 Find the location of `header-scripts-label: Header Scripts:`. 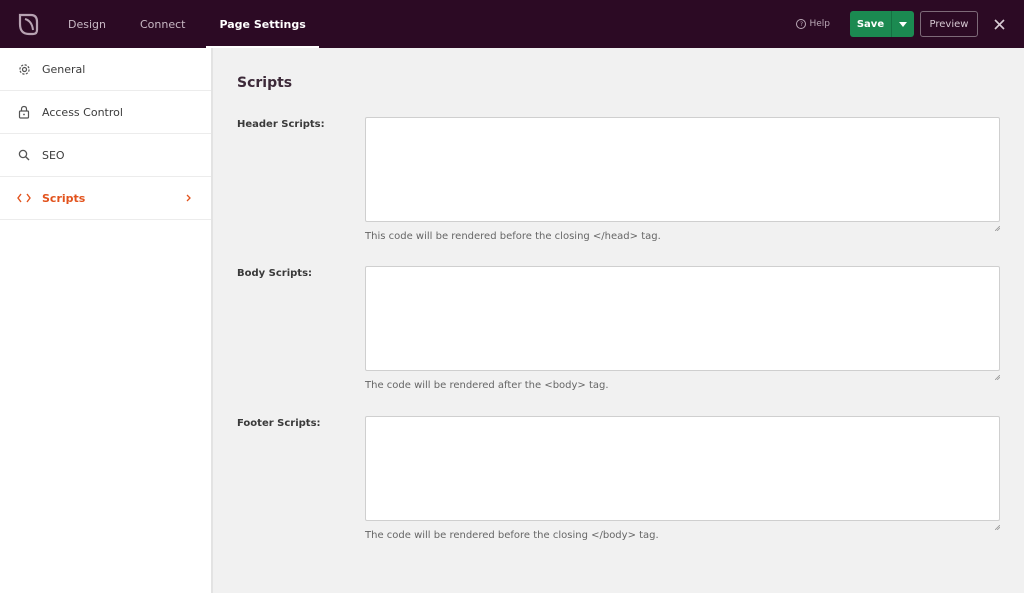

header-scripts-label: Header Scripts: is located at coordinates (281, 124).